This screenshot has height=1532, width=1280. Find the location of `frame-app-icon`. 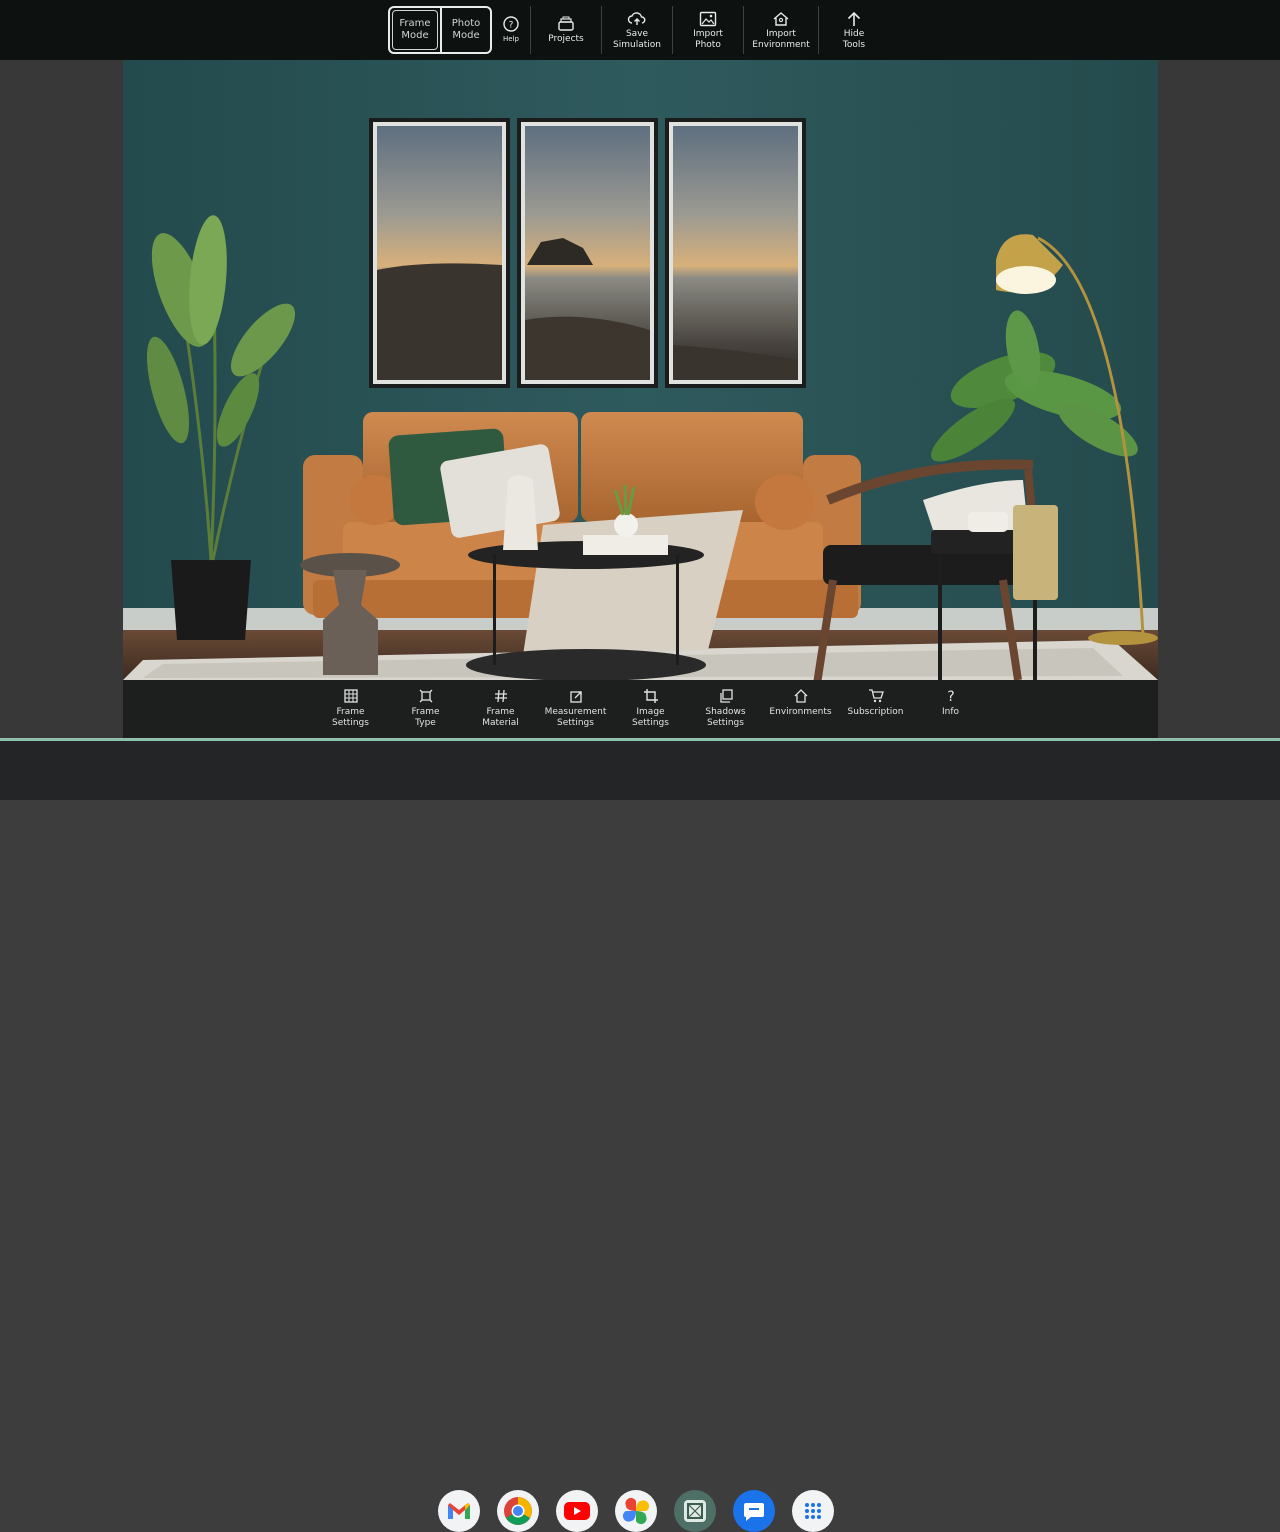

frame-app-icon is located at coordinates (695, 1511).